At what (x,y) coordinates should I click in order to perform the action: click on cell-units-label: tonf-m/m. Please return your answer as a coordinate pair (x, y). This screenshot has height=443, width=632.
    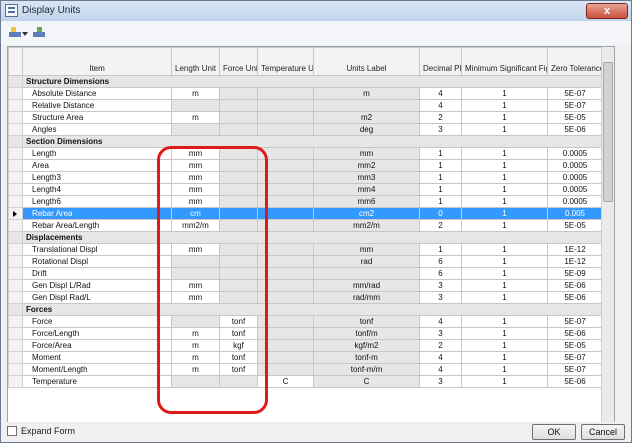
    Looking at the image, I should click on (366, 369).